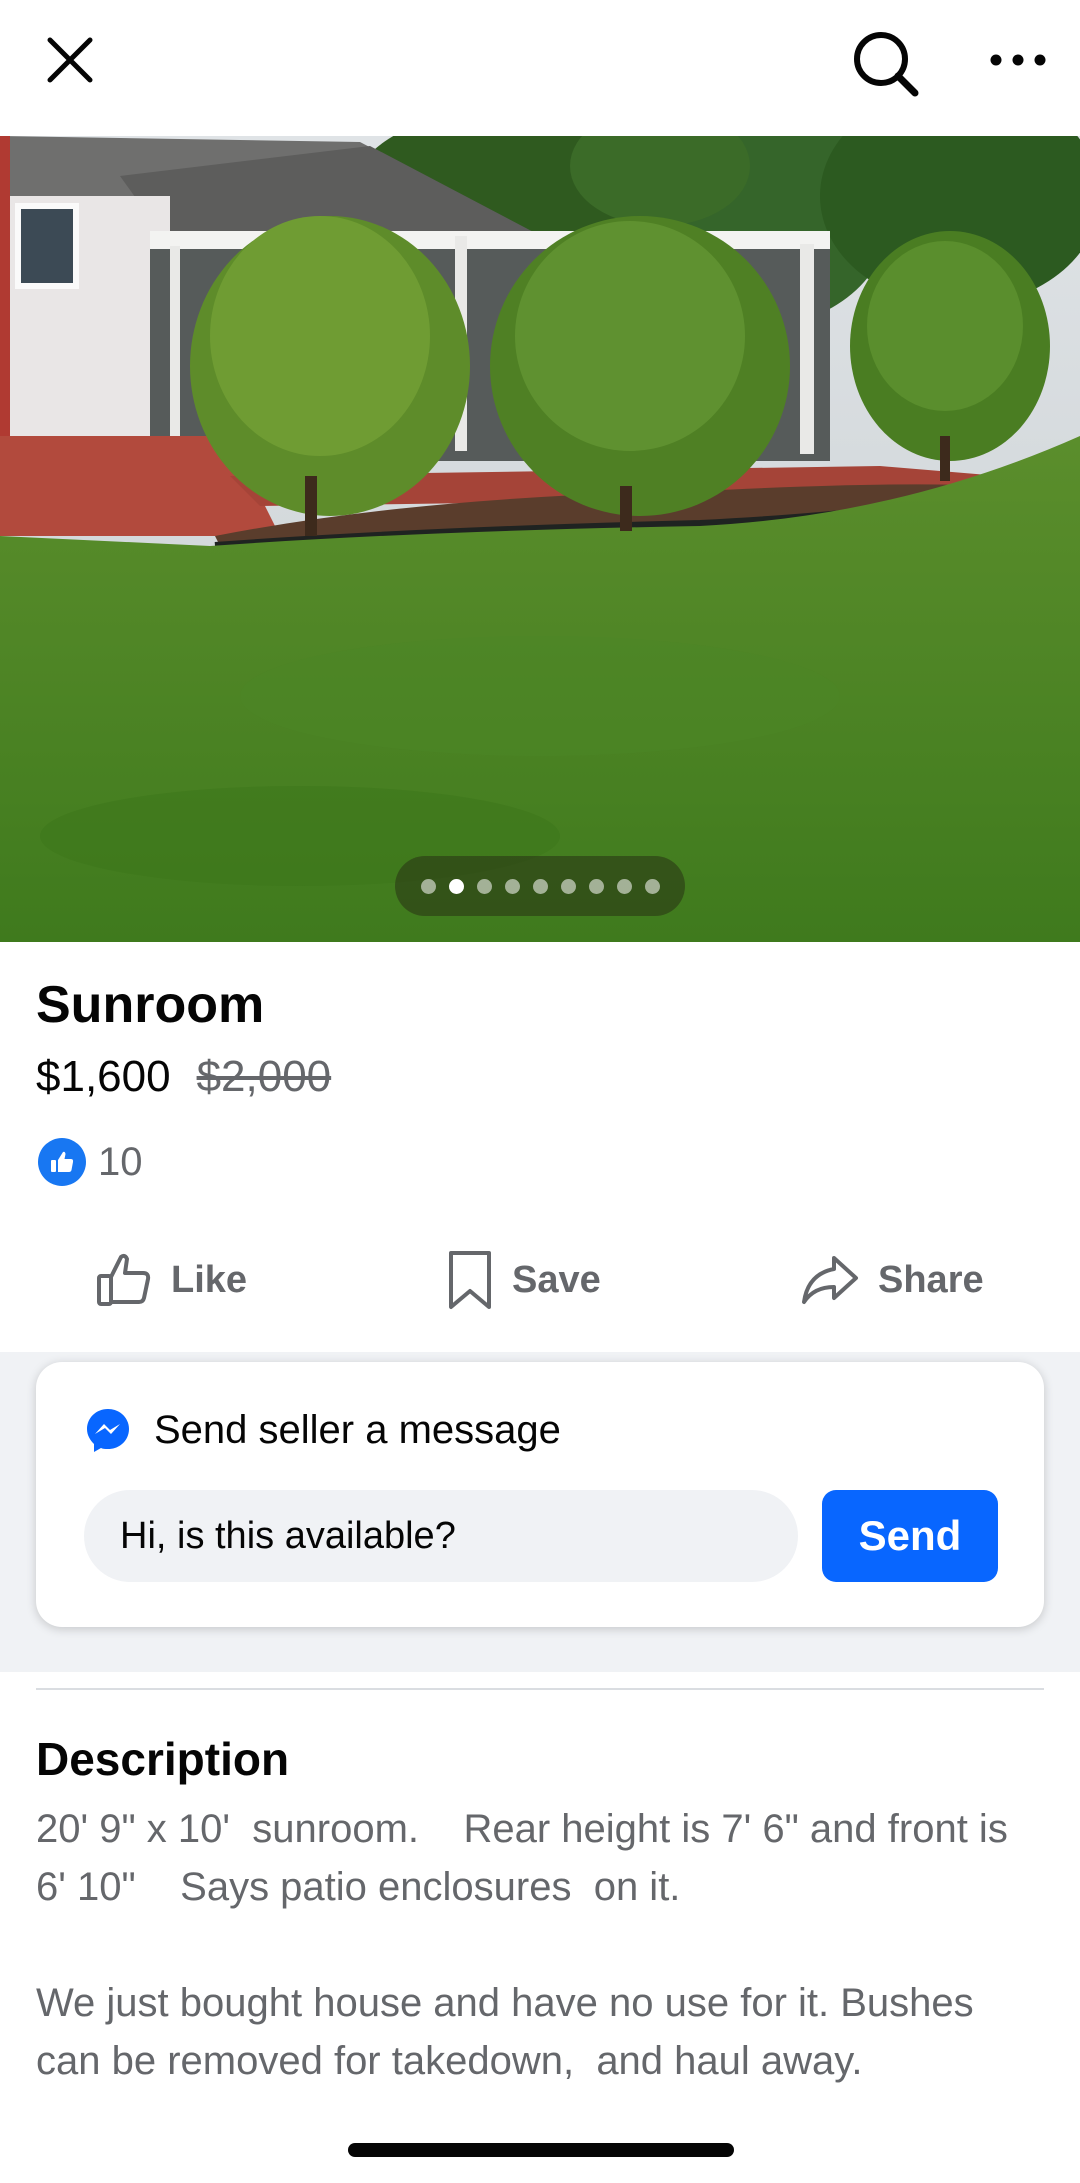 This screenshot has width=1080, height=2183. I want to click on message-seller-card: Send seller a message Send, so click(540, 1494).